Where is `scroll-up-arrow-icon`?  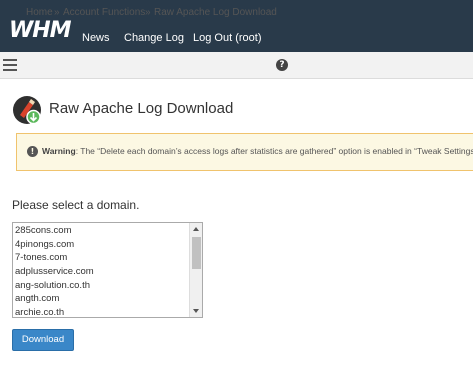 scroll-up-arrow-icon is located at coordinates (196, 229).